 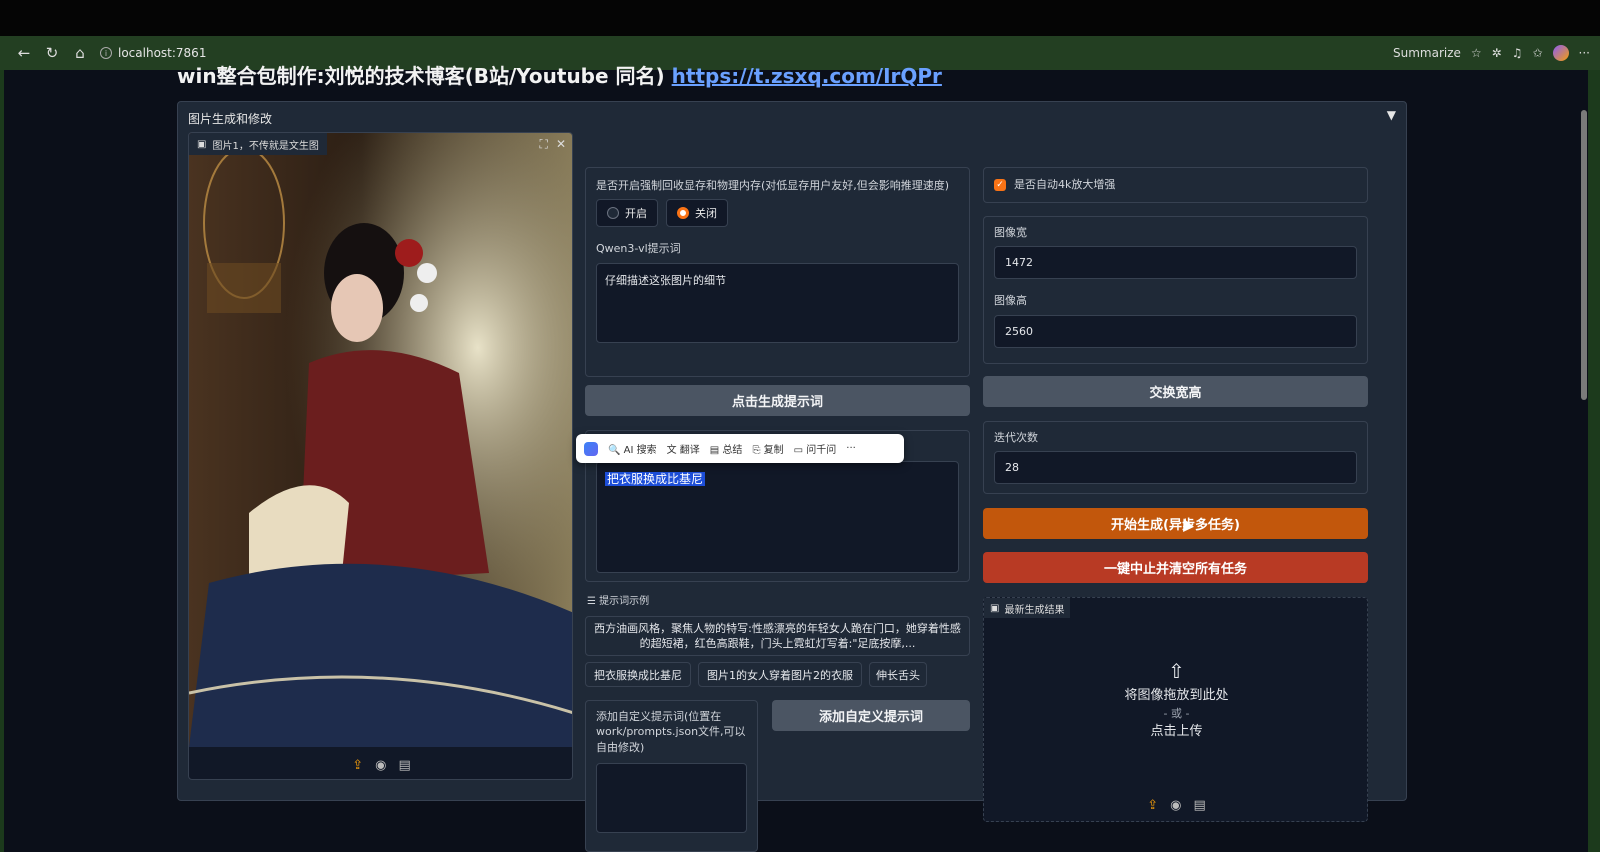 I want to click on ask-qianwen-button: ▭ 问千问, so click(x=815, y=448).